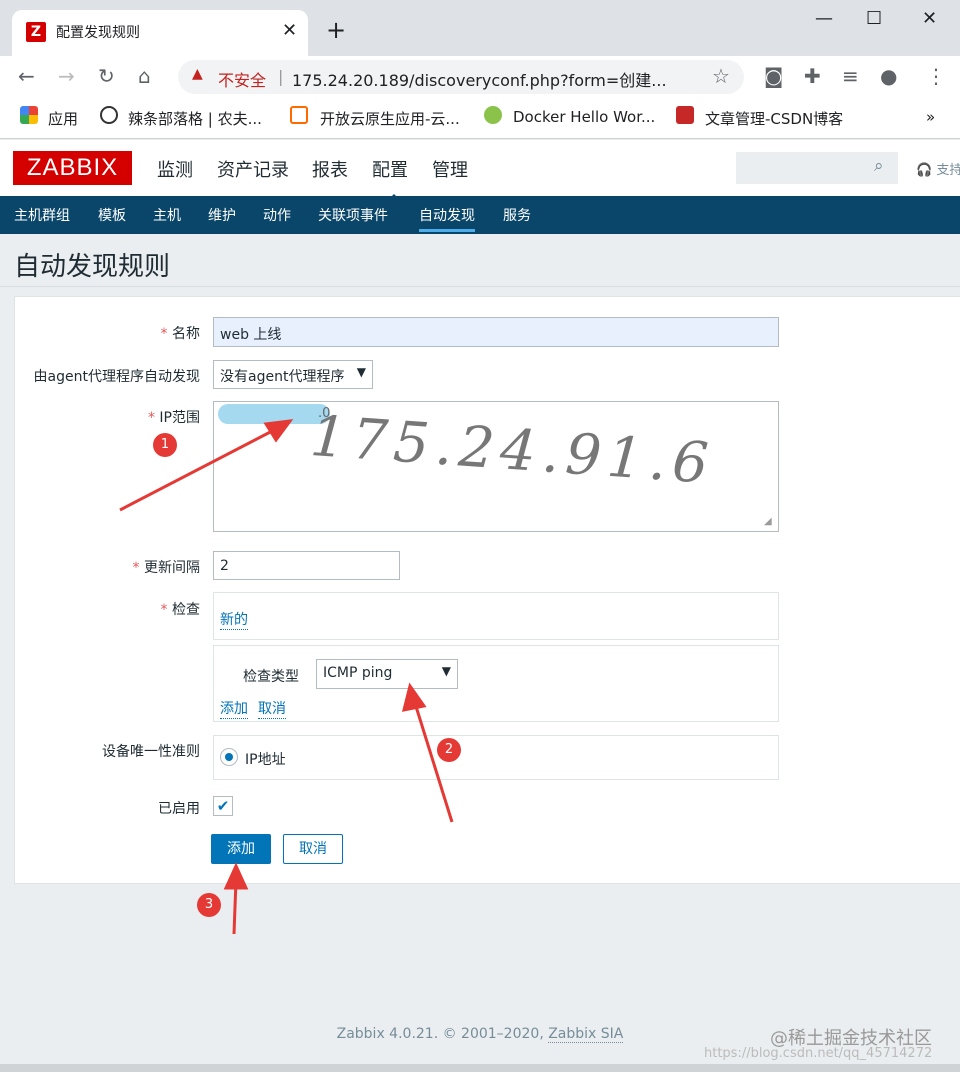  What do you see at coordinates (586, 1034) in the screenshot?
I see `footer-zabbix-link: Zabbix SIA` at bounding box center [586, 1034].